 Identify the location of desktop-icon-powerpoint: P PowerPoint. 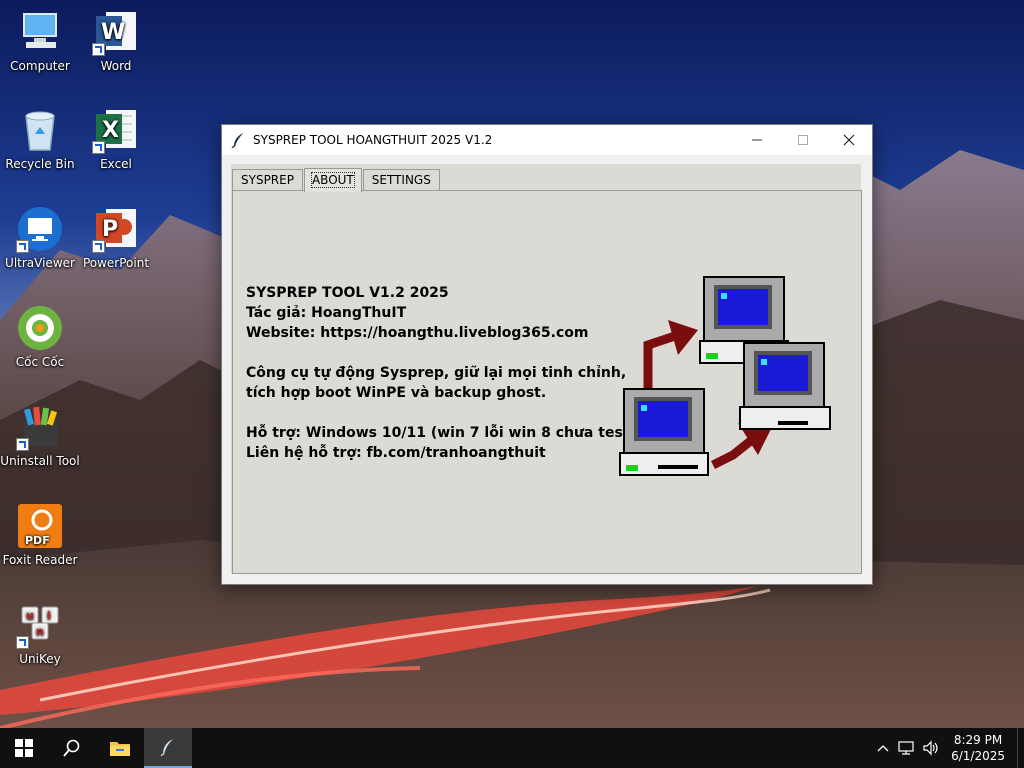
(116, 237).